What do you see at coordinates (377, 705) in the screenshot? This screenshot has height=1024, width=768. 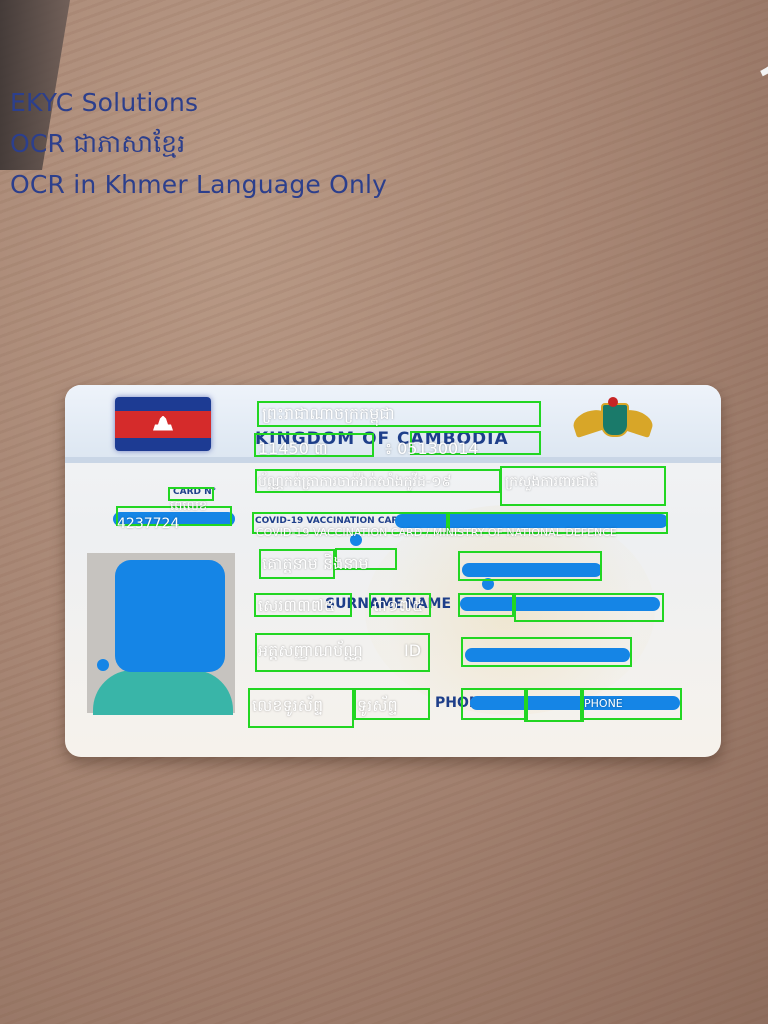 I see `ocr-text: ទូរស័ព្ទ` at bounding box center [377, 705].